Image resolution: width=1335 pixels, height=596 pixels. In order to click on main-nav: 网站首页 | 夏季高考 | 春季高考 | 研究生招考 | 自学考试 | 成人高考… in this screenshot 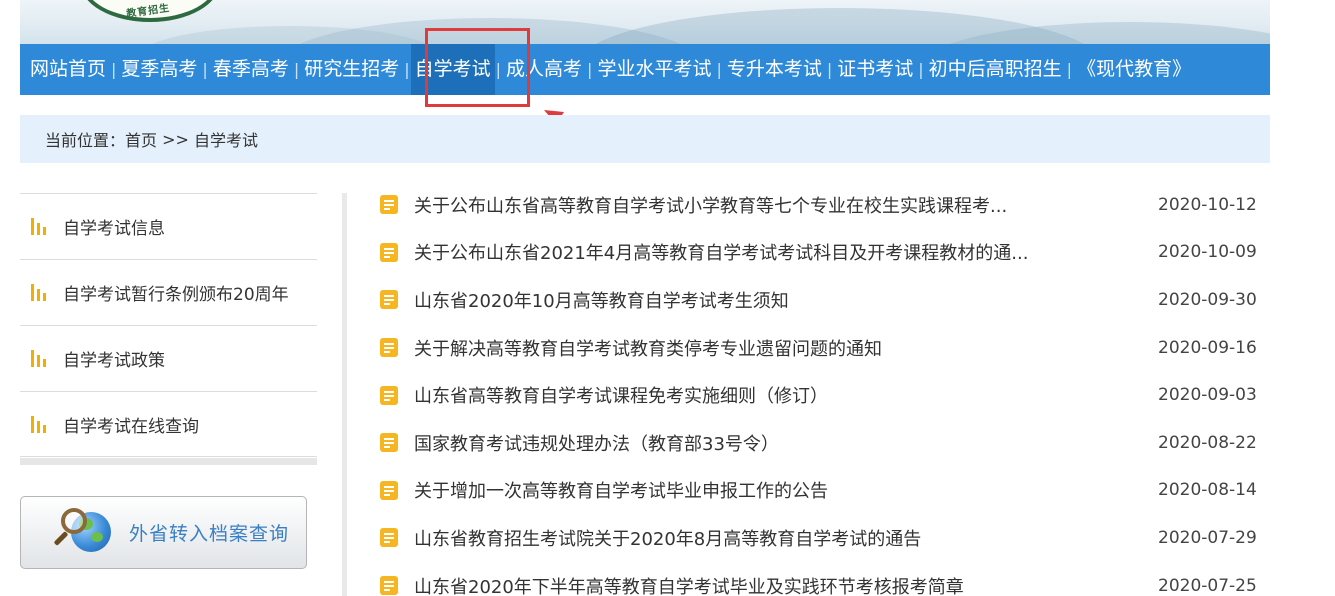, I will do `click(645, 69)`.